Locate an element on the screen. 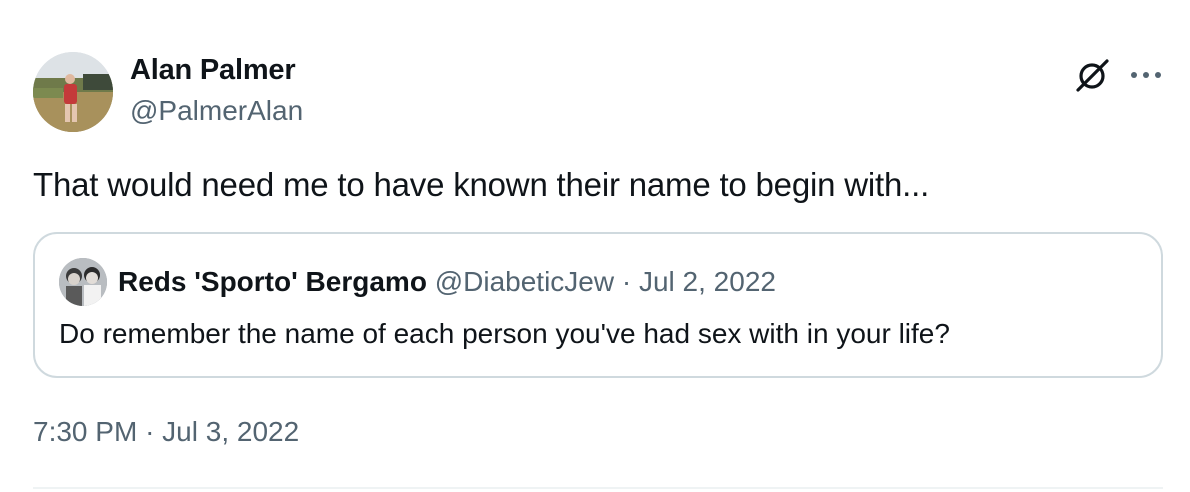  tweet-time: 7:30 PM is located at coordinates (85, 431).